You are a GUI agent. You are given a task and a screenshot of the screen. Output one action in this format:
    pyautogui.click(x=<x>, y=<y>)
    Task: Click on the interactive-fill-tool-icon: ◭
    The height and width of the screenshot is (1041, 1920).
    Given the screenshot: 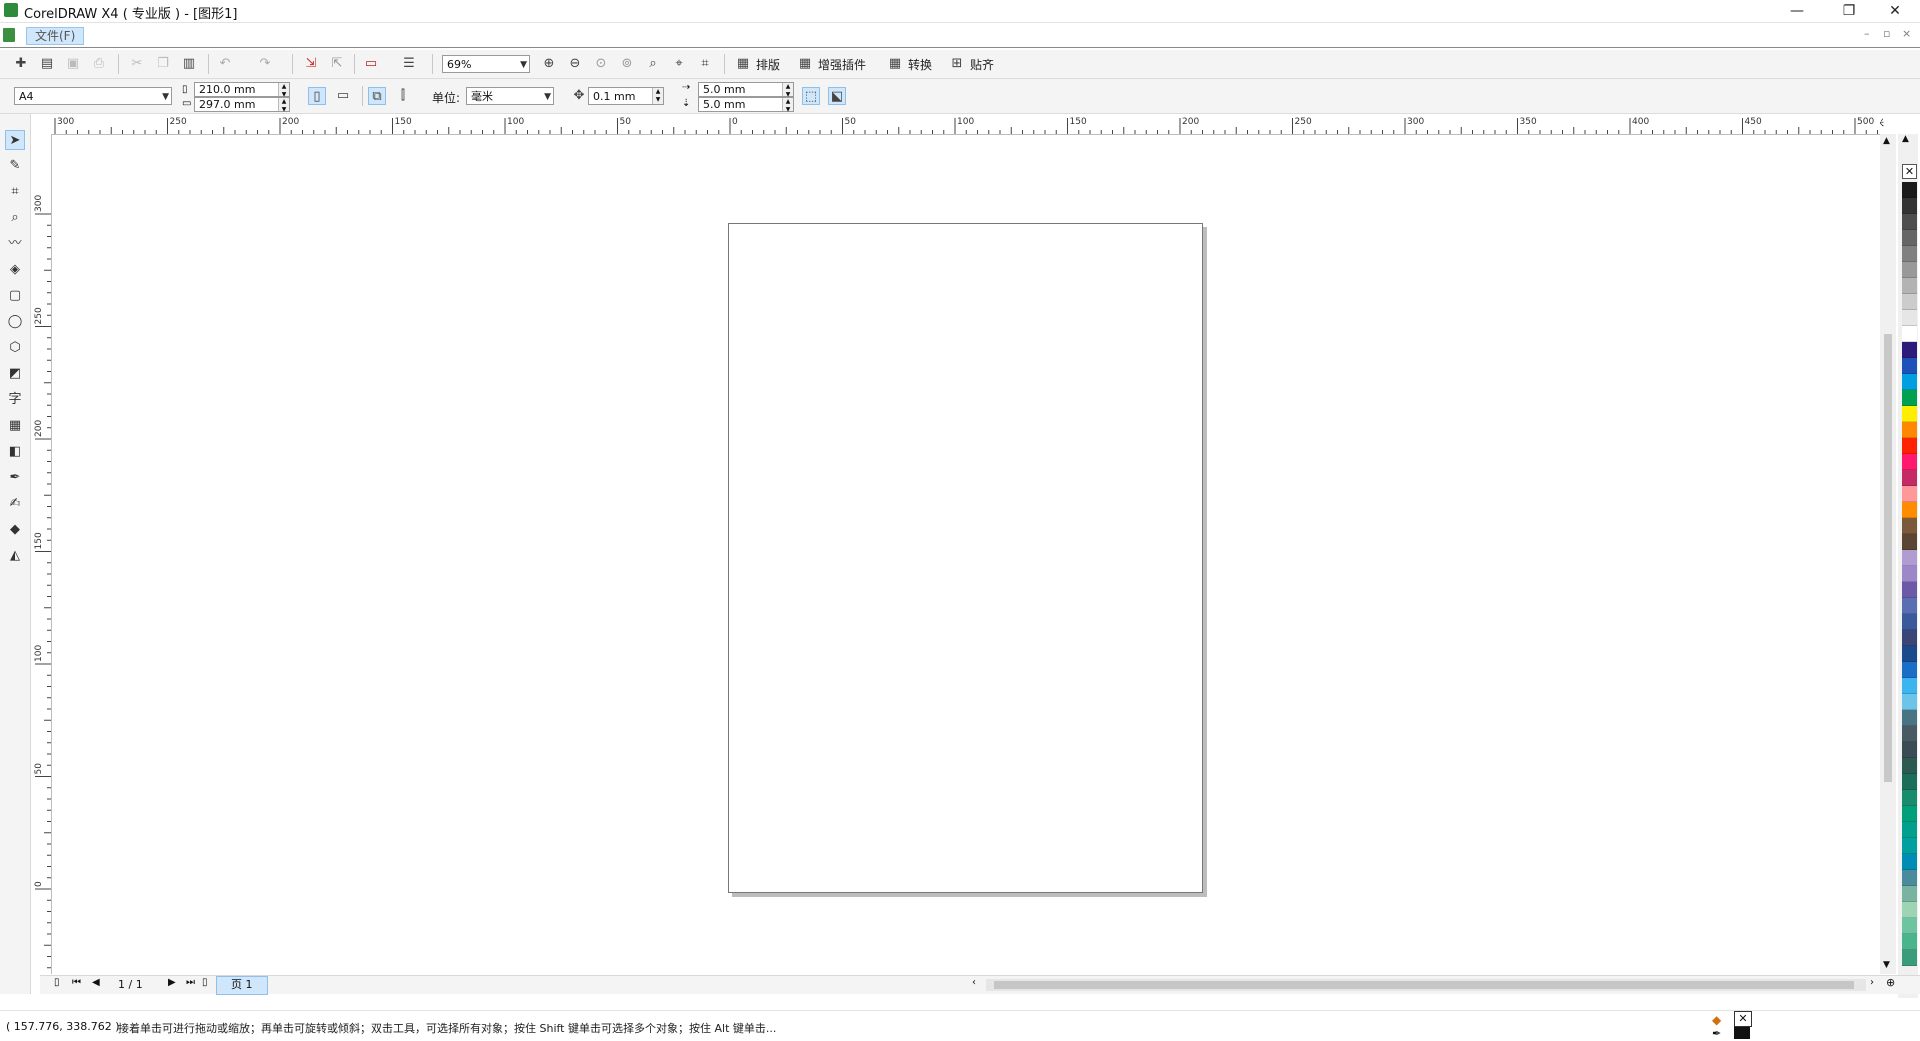 What is the action you would take?
    pyautogui.click(x=15, y=556)
    